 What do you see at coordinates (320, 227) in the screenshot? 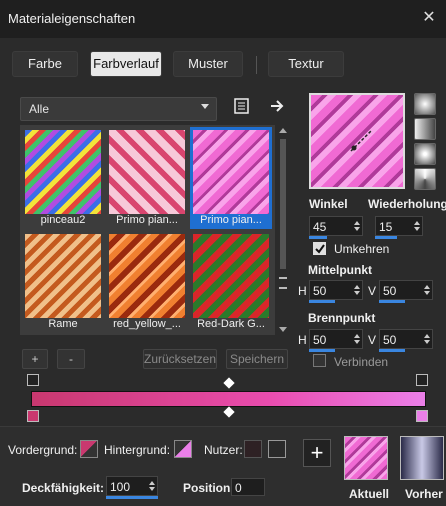
I see `angle-value: 45` at bounding box center [320, 227].